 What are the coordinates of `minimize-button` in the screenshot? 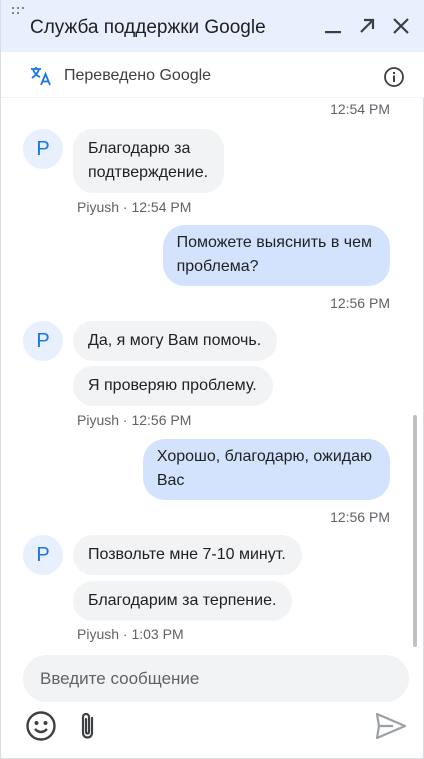 It's located at (333, 26).